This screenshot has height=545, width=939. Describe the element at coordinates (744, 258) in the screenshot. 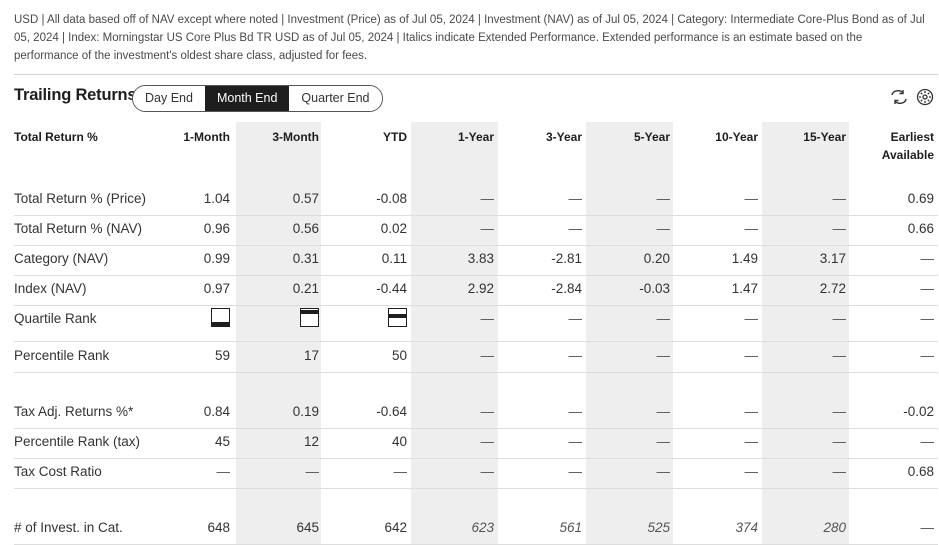

I see `table-cell: 1.49` at that location.